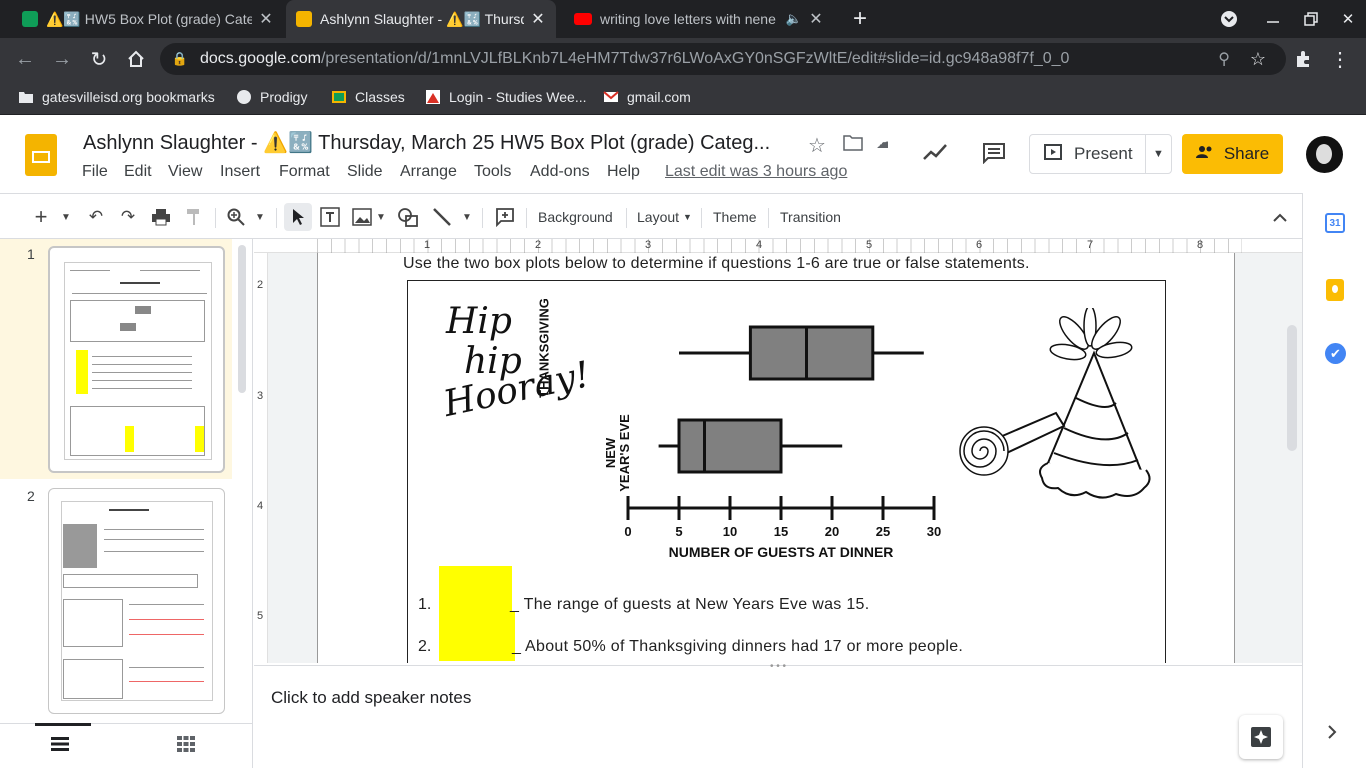  What do you see at coordinates (126, 481) in the screenshot?
I see `slide-filmstrip: 1 2` at bounding box center [126, 481].